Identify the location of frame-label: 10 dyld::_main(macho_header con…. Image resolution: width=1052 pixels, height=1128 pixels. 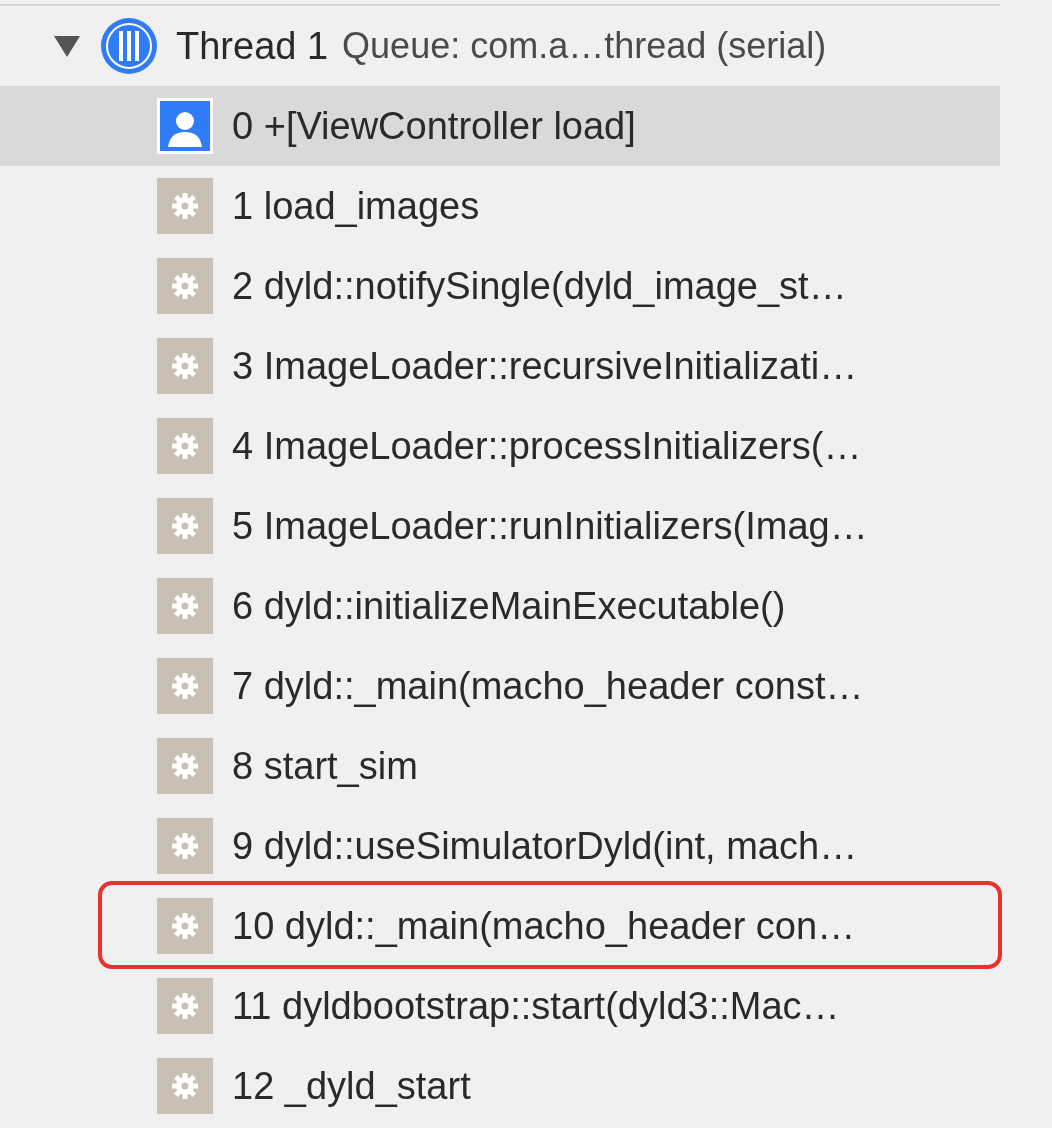
(544, 926).